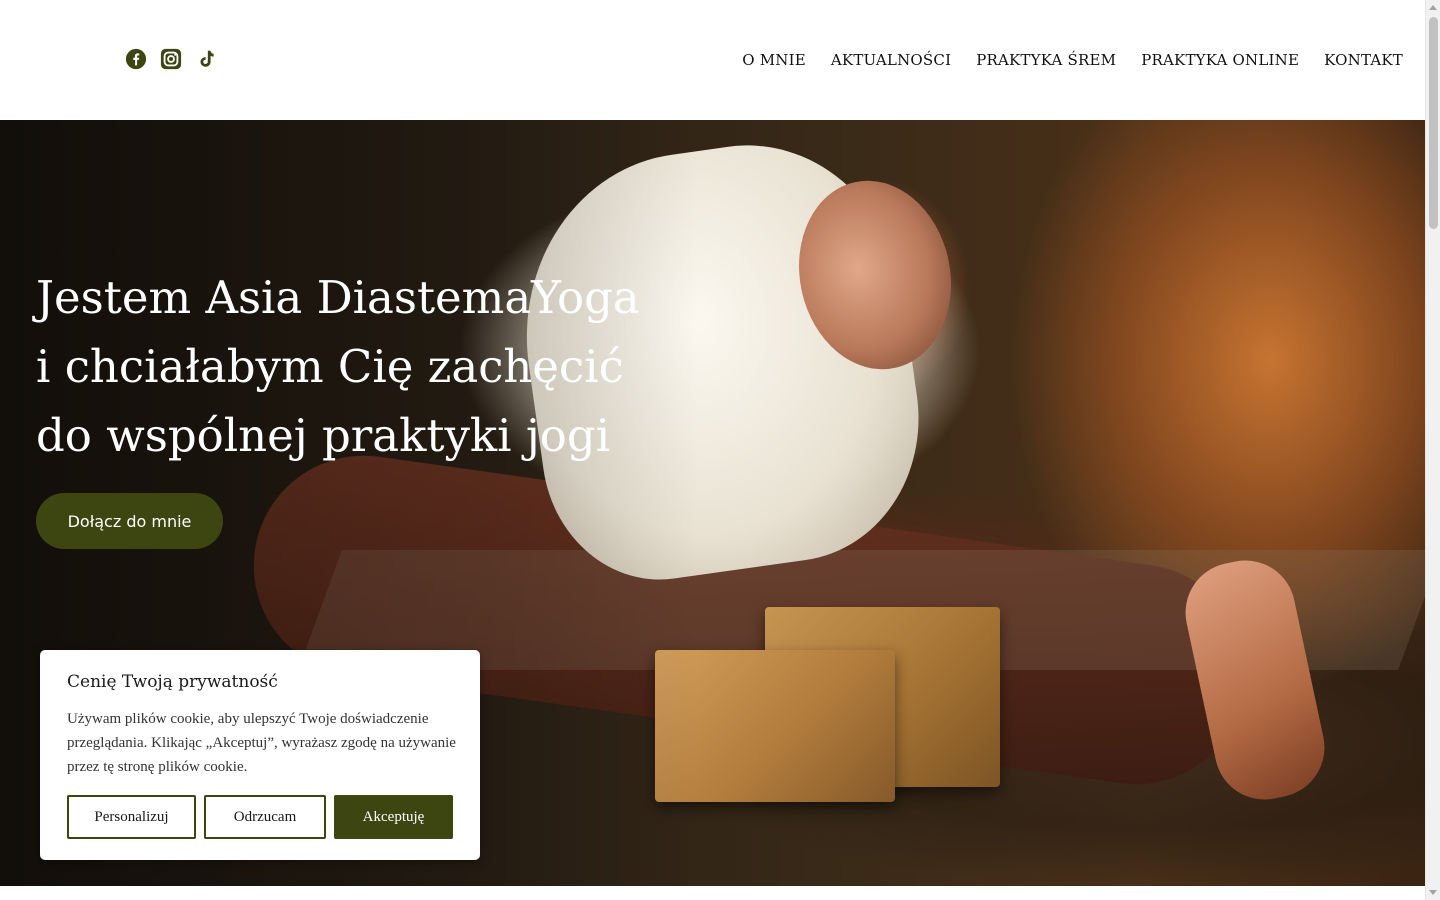 Image resolution: width=1440 pixels, height=900 pixels. Describe the element at coordinates (1220, 60) in the screenshot. I see `nav-item-praktyka-online: PRAKTYKA ONLINE` at that location.